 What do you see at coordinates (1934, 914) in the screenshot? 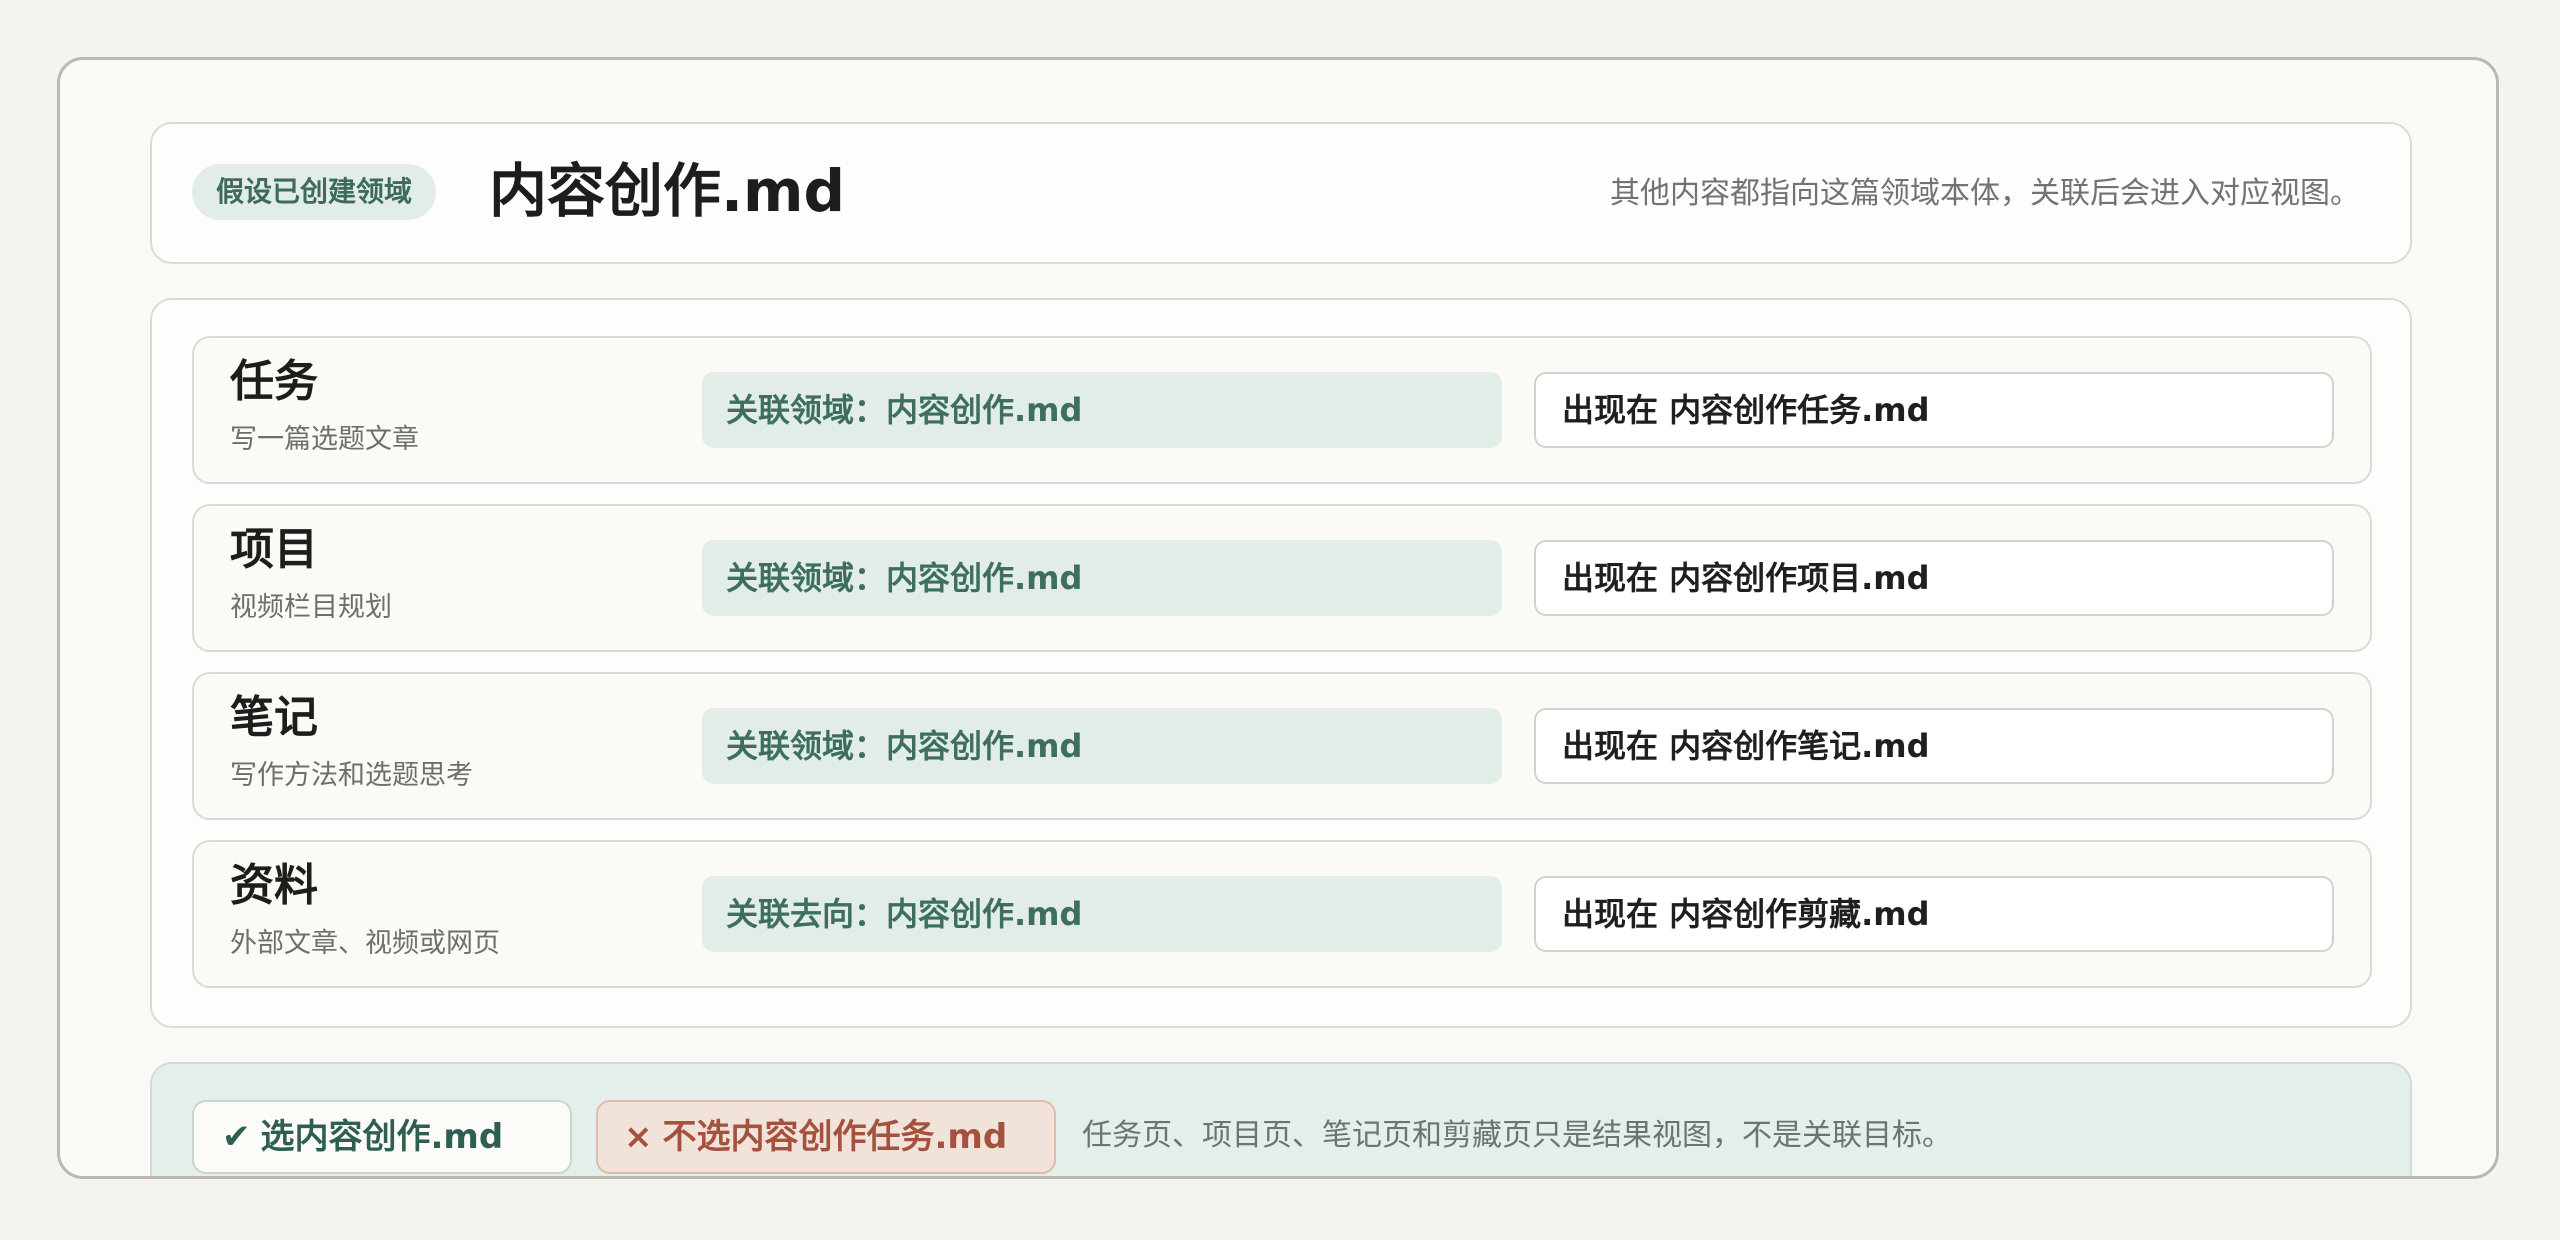
I see `appears-in-chip: 出现在 内容创作剪藏.md` at bounding box center [1934, 914].